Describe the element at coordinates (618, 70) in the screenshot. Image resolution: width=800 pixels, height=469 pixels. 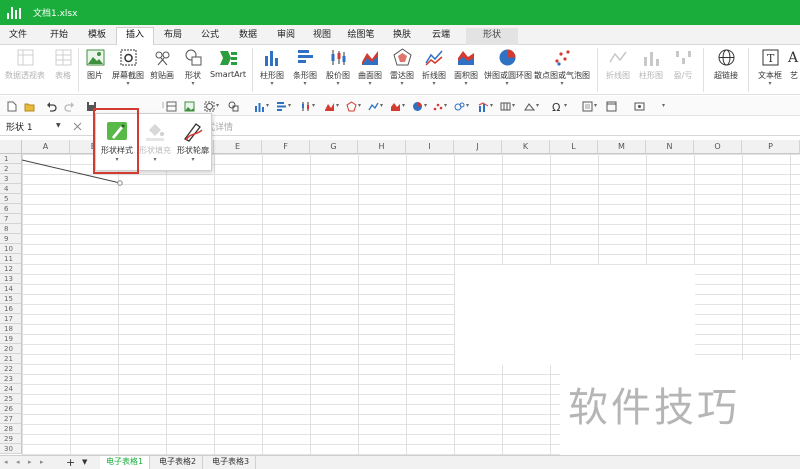
I see `sparkline-line-button: 折线图` at that location.